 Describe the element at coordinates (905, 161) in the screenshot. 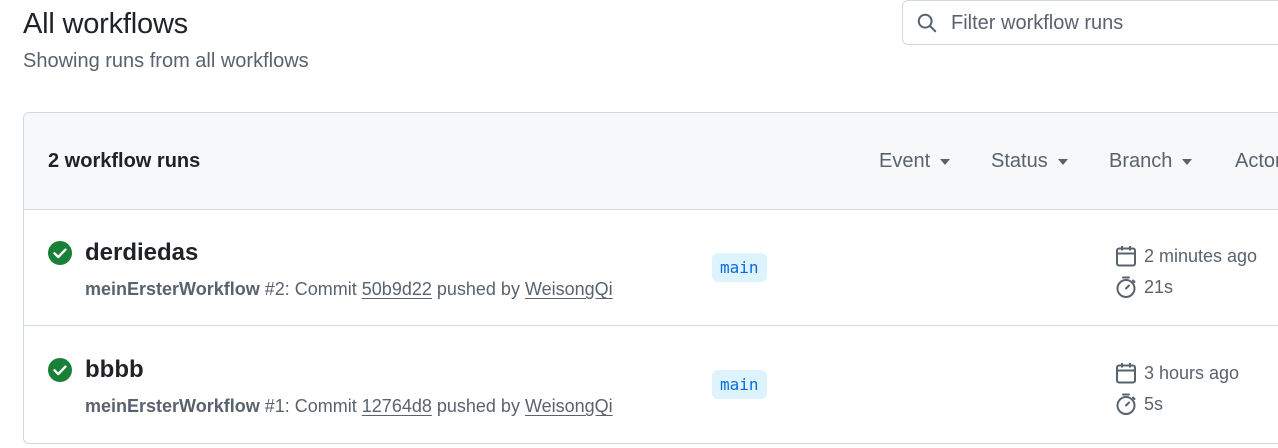

I see `event-filter-label: Event` at that location.